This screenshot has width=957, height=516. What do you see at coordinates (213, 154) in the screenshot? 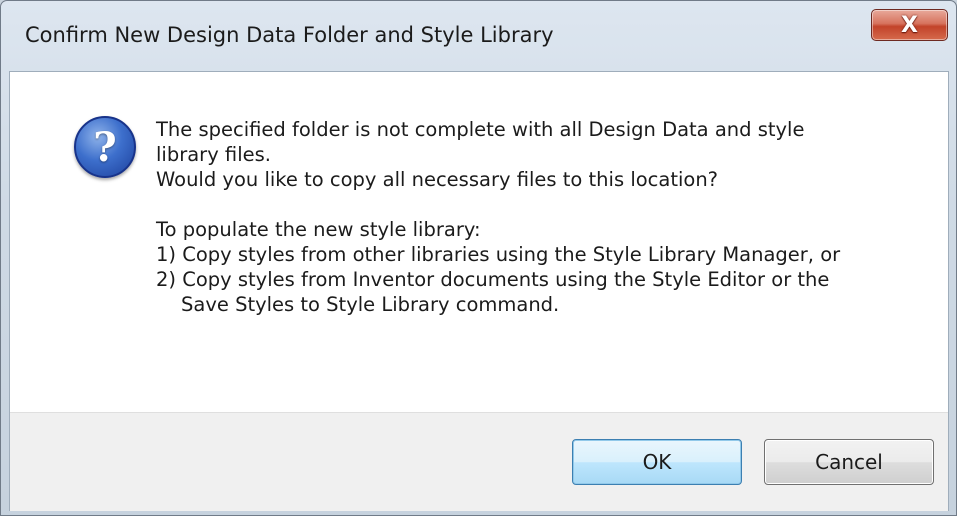
I see `message-line: library files.` at bounding box center [213, 154].